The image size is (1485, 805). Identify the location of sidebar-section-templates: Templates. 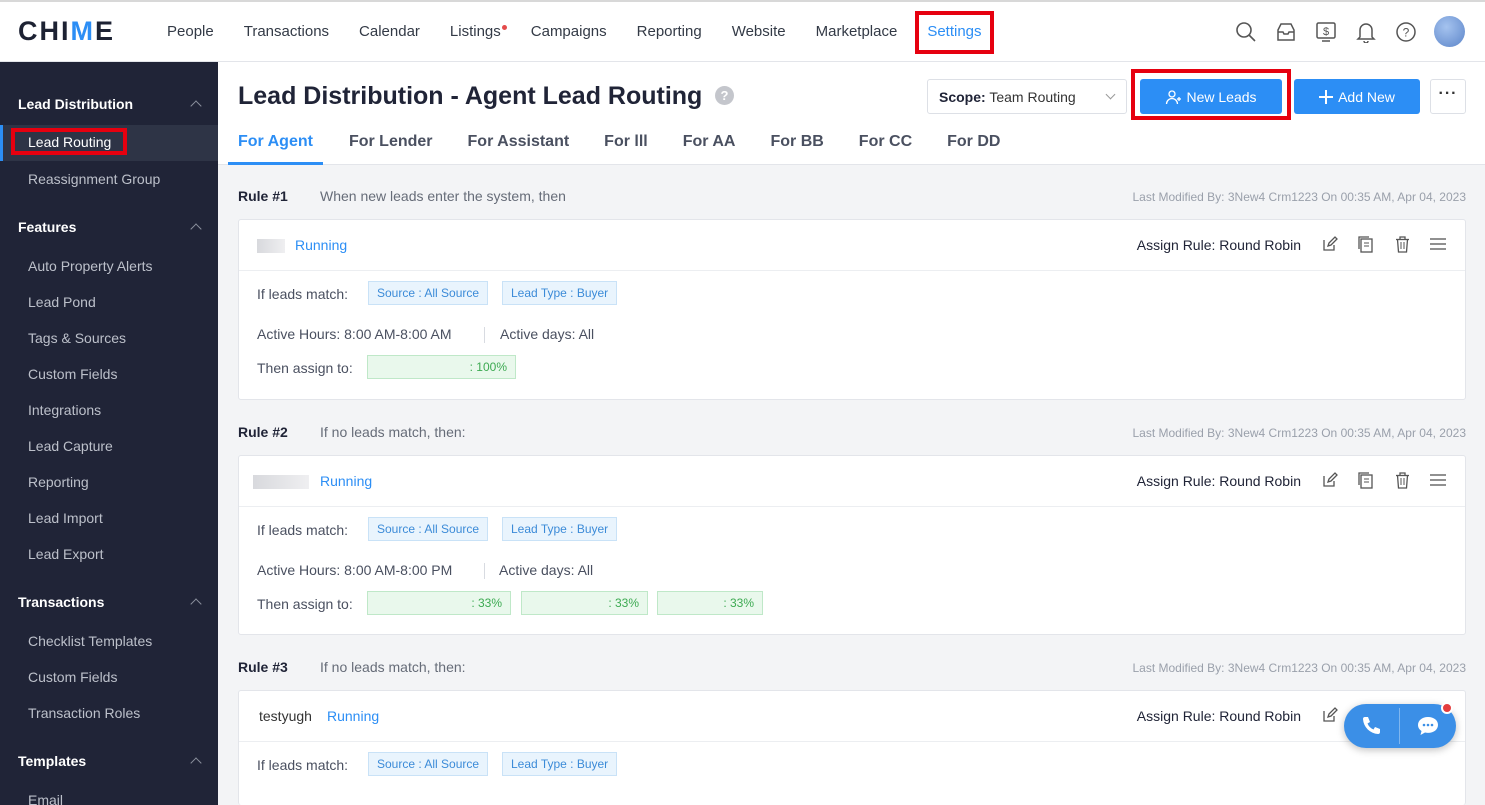
(52, 761).